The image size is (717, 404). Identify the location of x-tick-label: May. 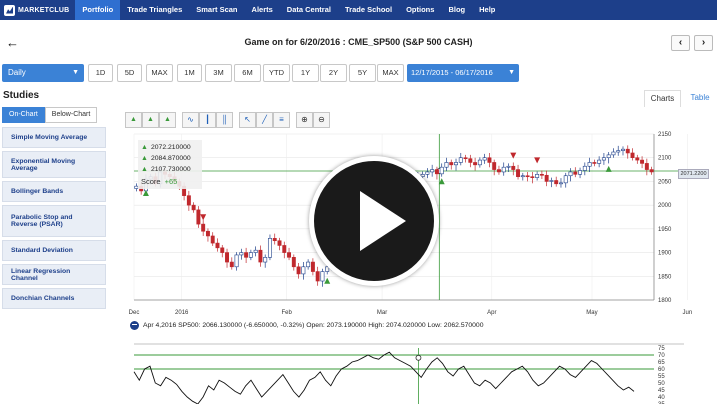
(591, 313).